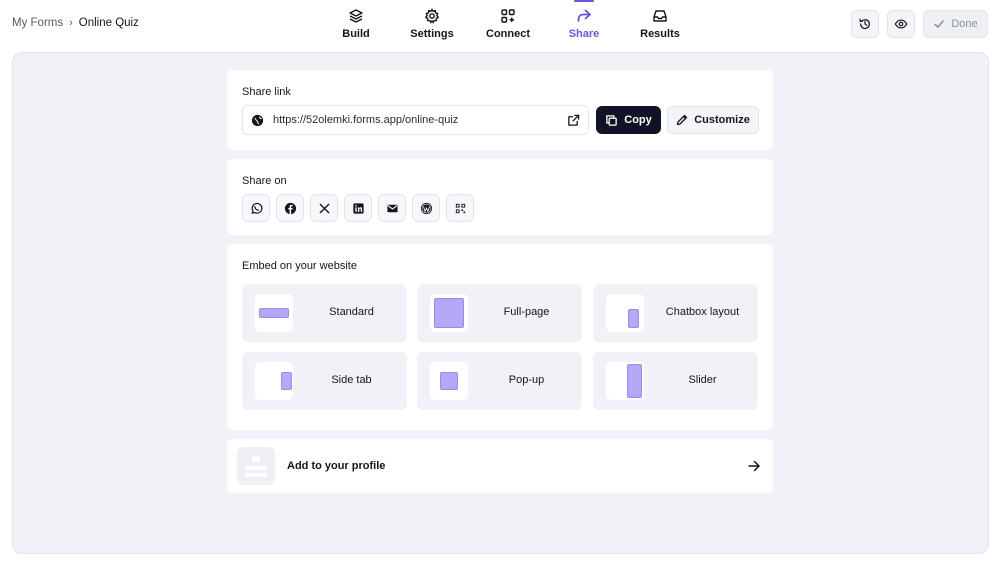 The width and height of the screenshot is (1000, 564). I want to click on embed-option-slider: Slider, so click(675, 381).